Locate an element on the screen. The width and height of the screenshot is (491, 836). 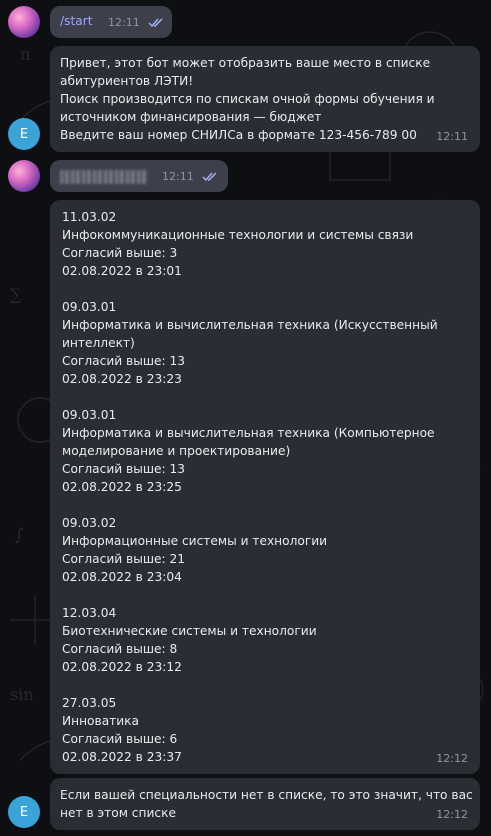
program-code: 11.03.02 is located at coordinates (89, 217).